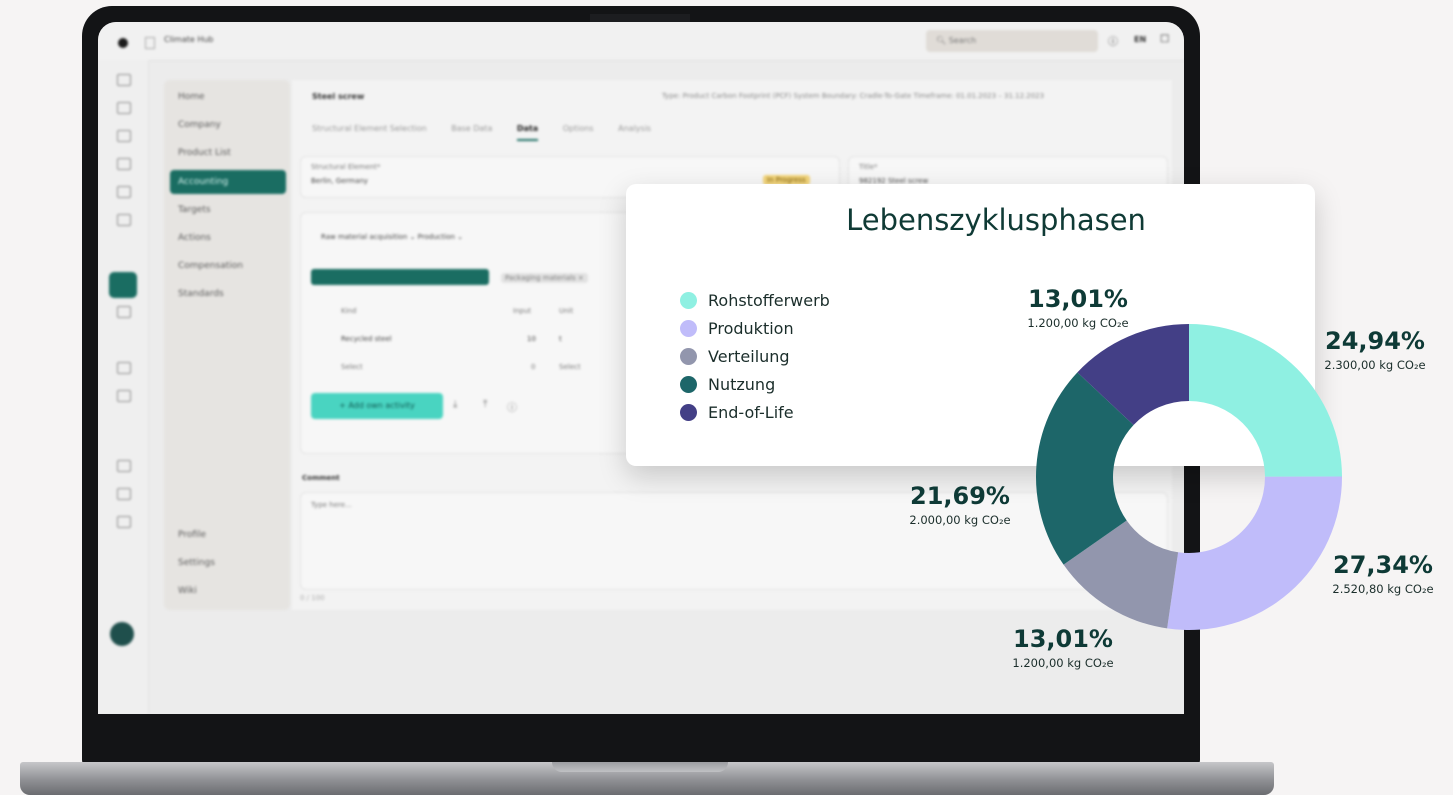  What do you see at coordinates (400, 277) in the screenshot?
I see `selected-chip` at bounding box center [400, 277].